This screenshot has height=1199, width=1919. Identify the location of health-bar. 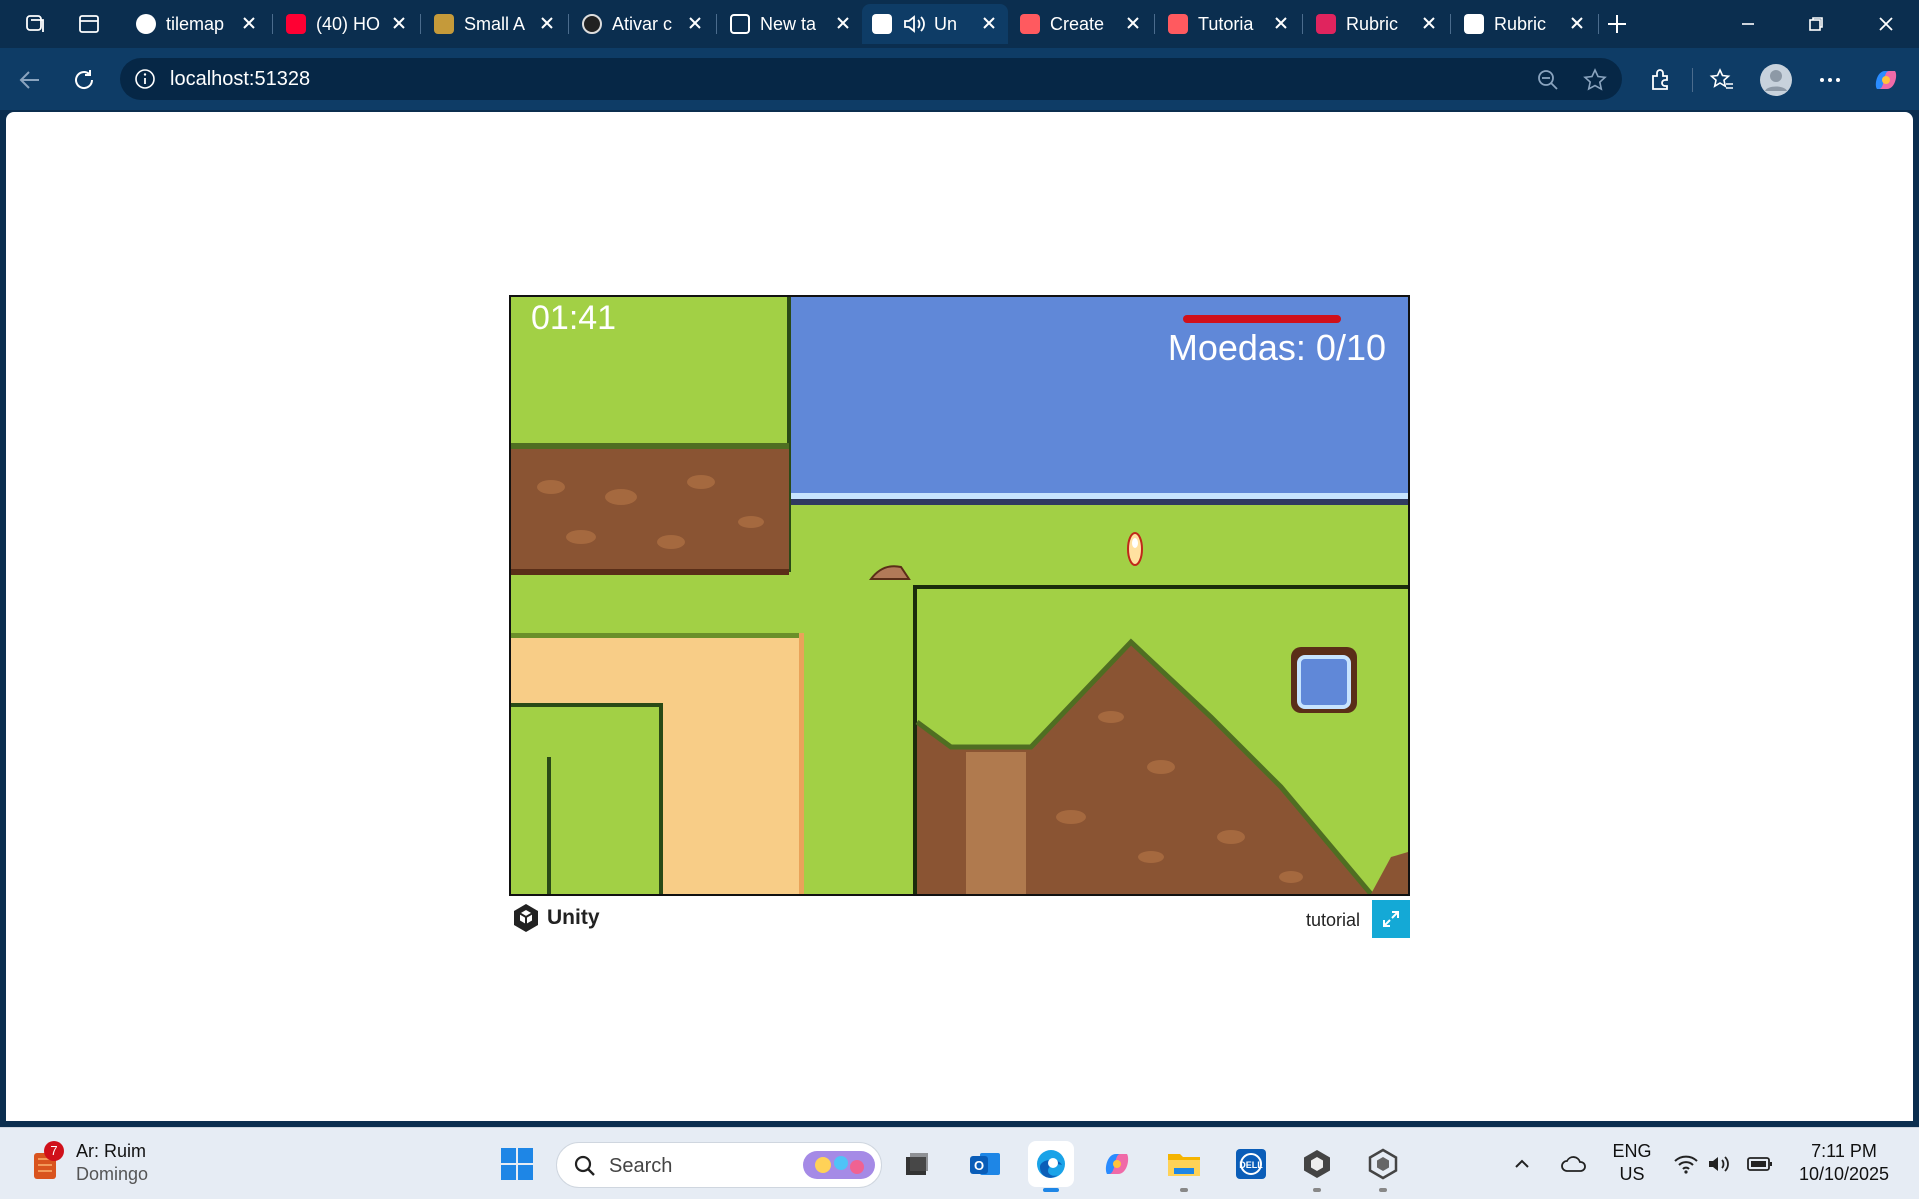
(1262, 319).